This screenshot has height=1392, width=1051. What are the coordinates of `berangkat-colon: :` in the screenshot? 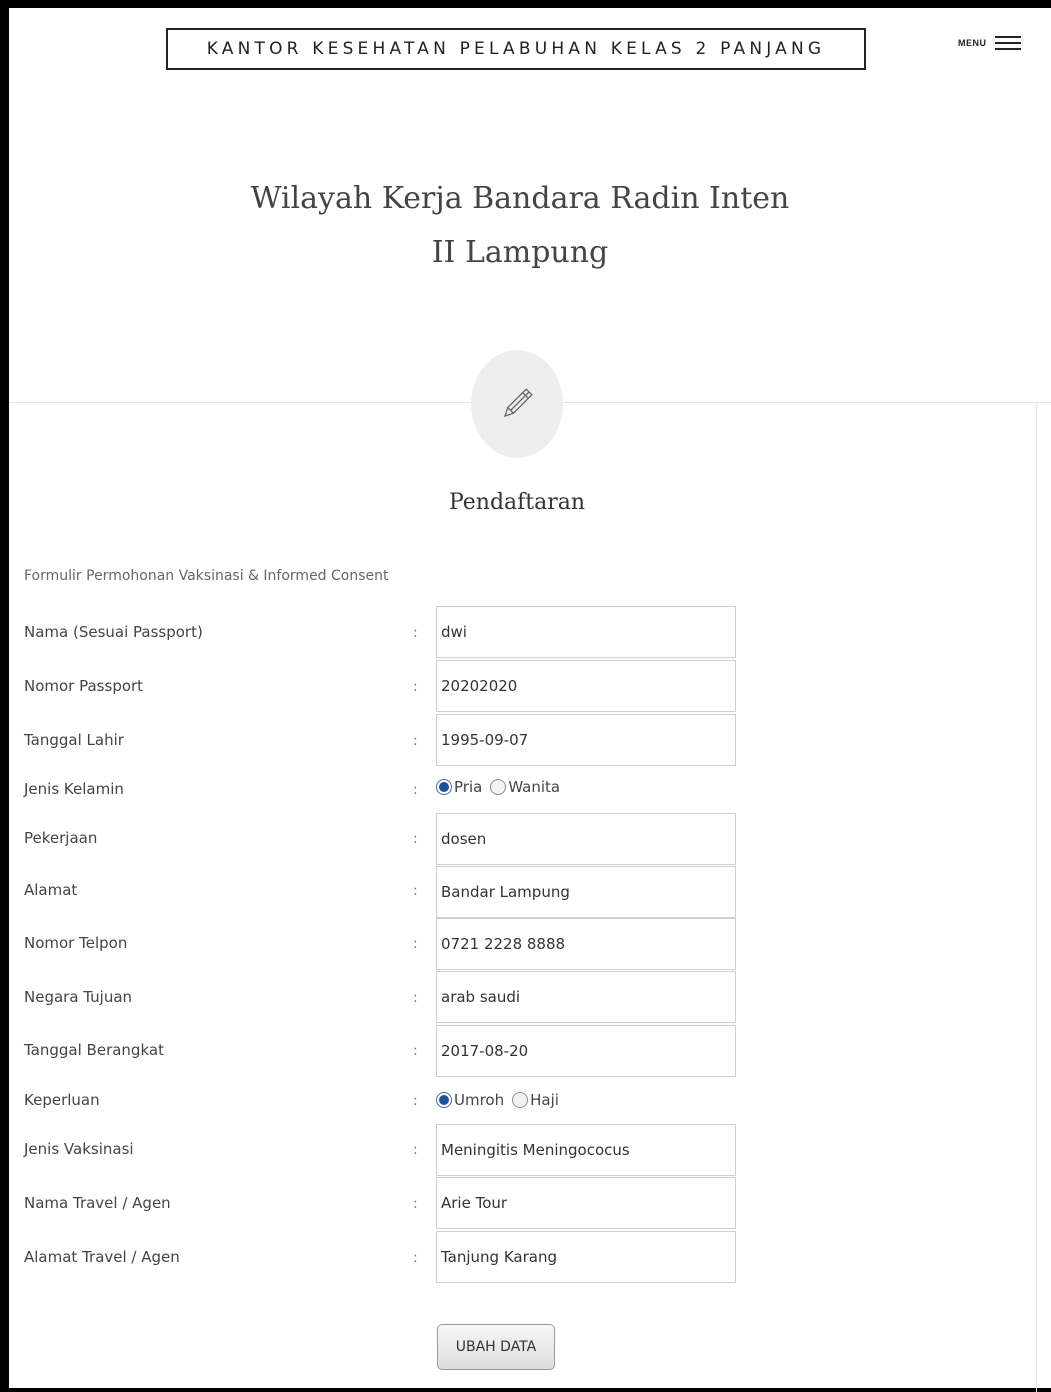 It's located at (415, 1051).